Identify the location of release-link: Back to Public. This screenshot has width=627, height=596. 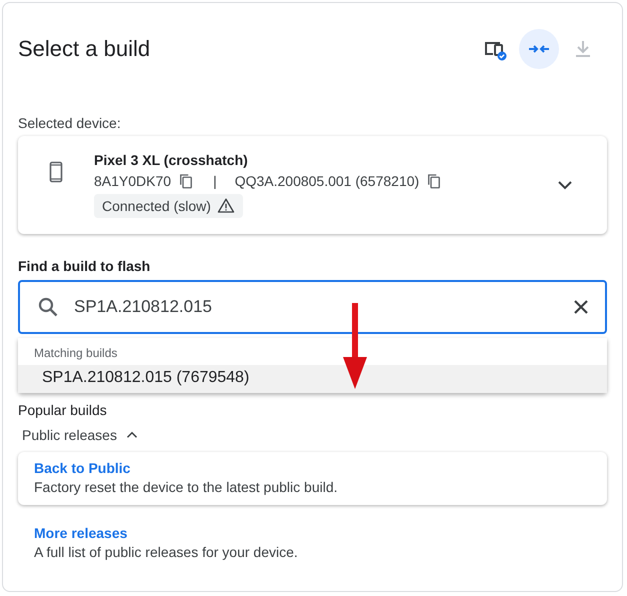
(82, 468).